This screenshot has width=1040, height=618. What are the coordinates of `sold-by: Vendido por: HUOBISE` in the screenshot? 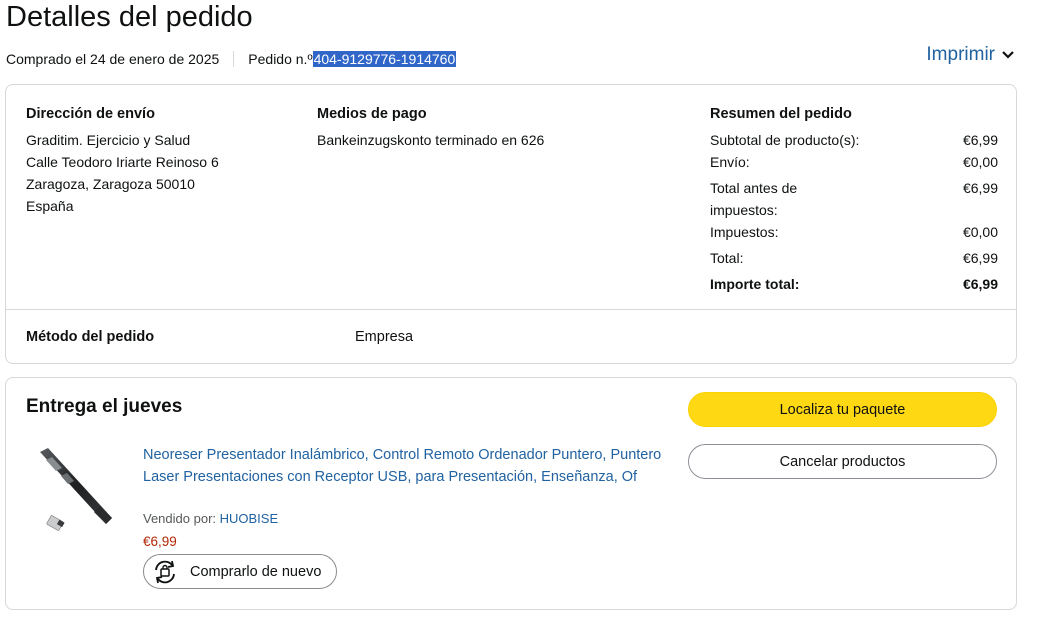 It's located at (210, 518).